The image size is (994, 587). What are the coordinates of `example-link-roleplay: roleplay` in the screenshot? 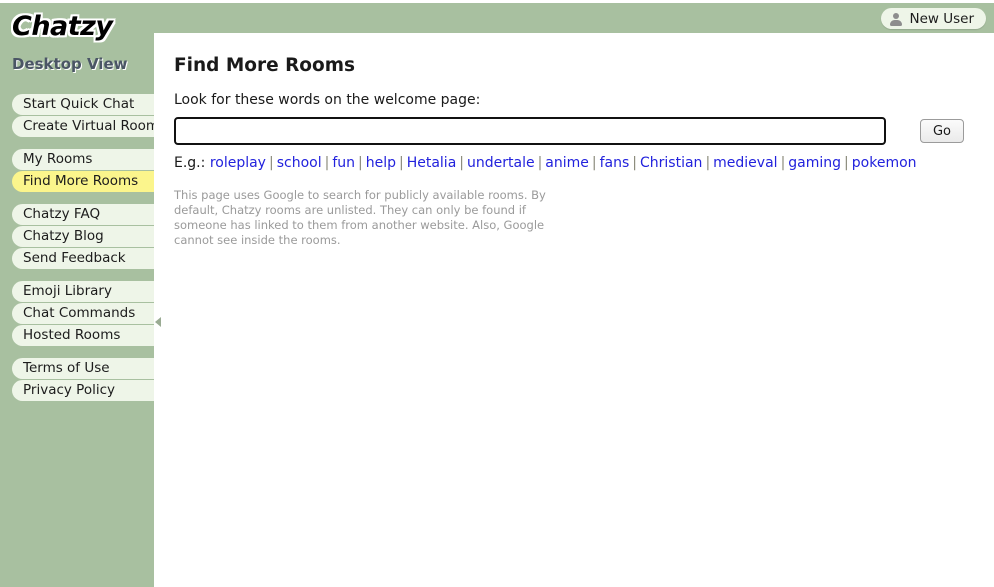 It's located at (238, 163).